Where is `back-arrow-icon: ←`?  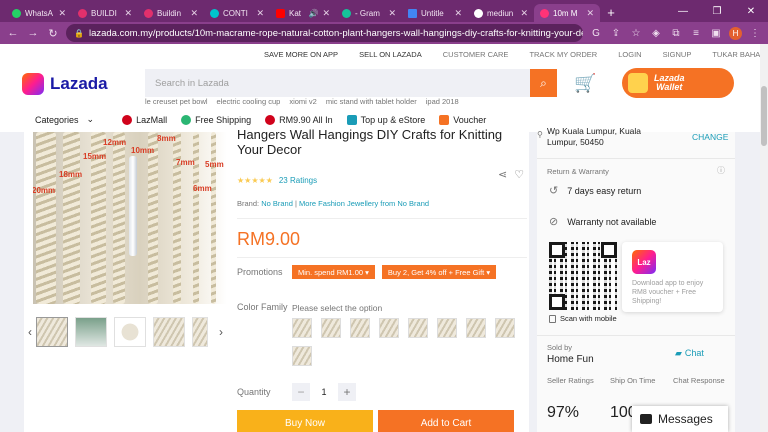
back-arrow-icon: ← is located at coordinates (13, 33).